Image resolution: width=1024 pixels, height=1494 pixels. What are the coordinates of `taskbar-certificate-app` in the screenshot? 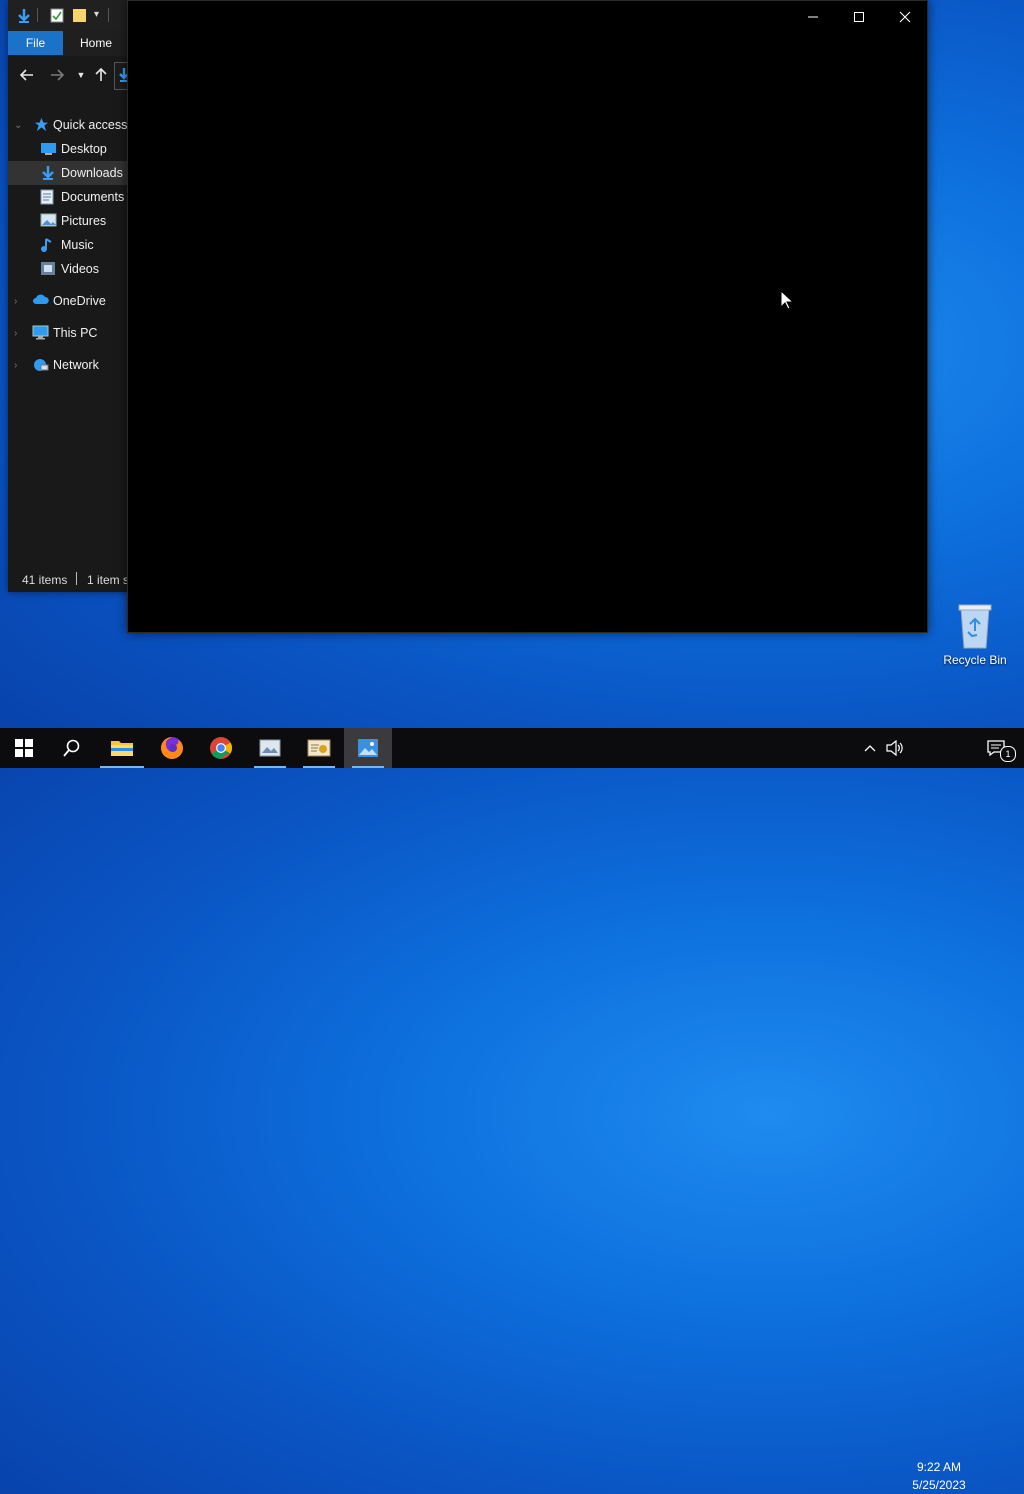 It's located at (319, 748).